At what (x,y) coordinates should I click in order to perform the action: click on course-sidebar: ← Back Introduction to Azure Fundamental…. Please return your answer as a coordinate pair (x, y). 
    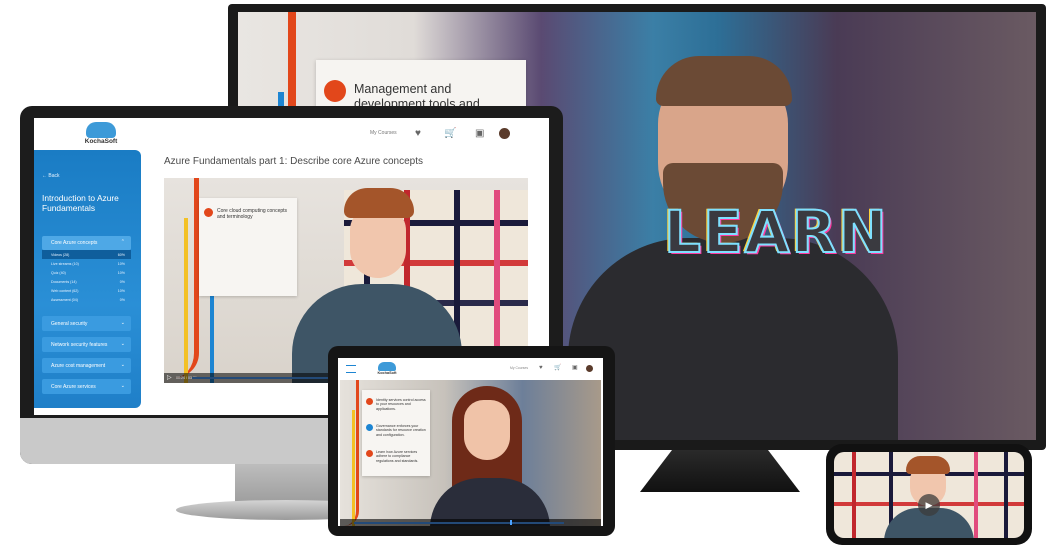
    Looking at the image, I should click on (87, 279).